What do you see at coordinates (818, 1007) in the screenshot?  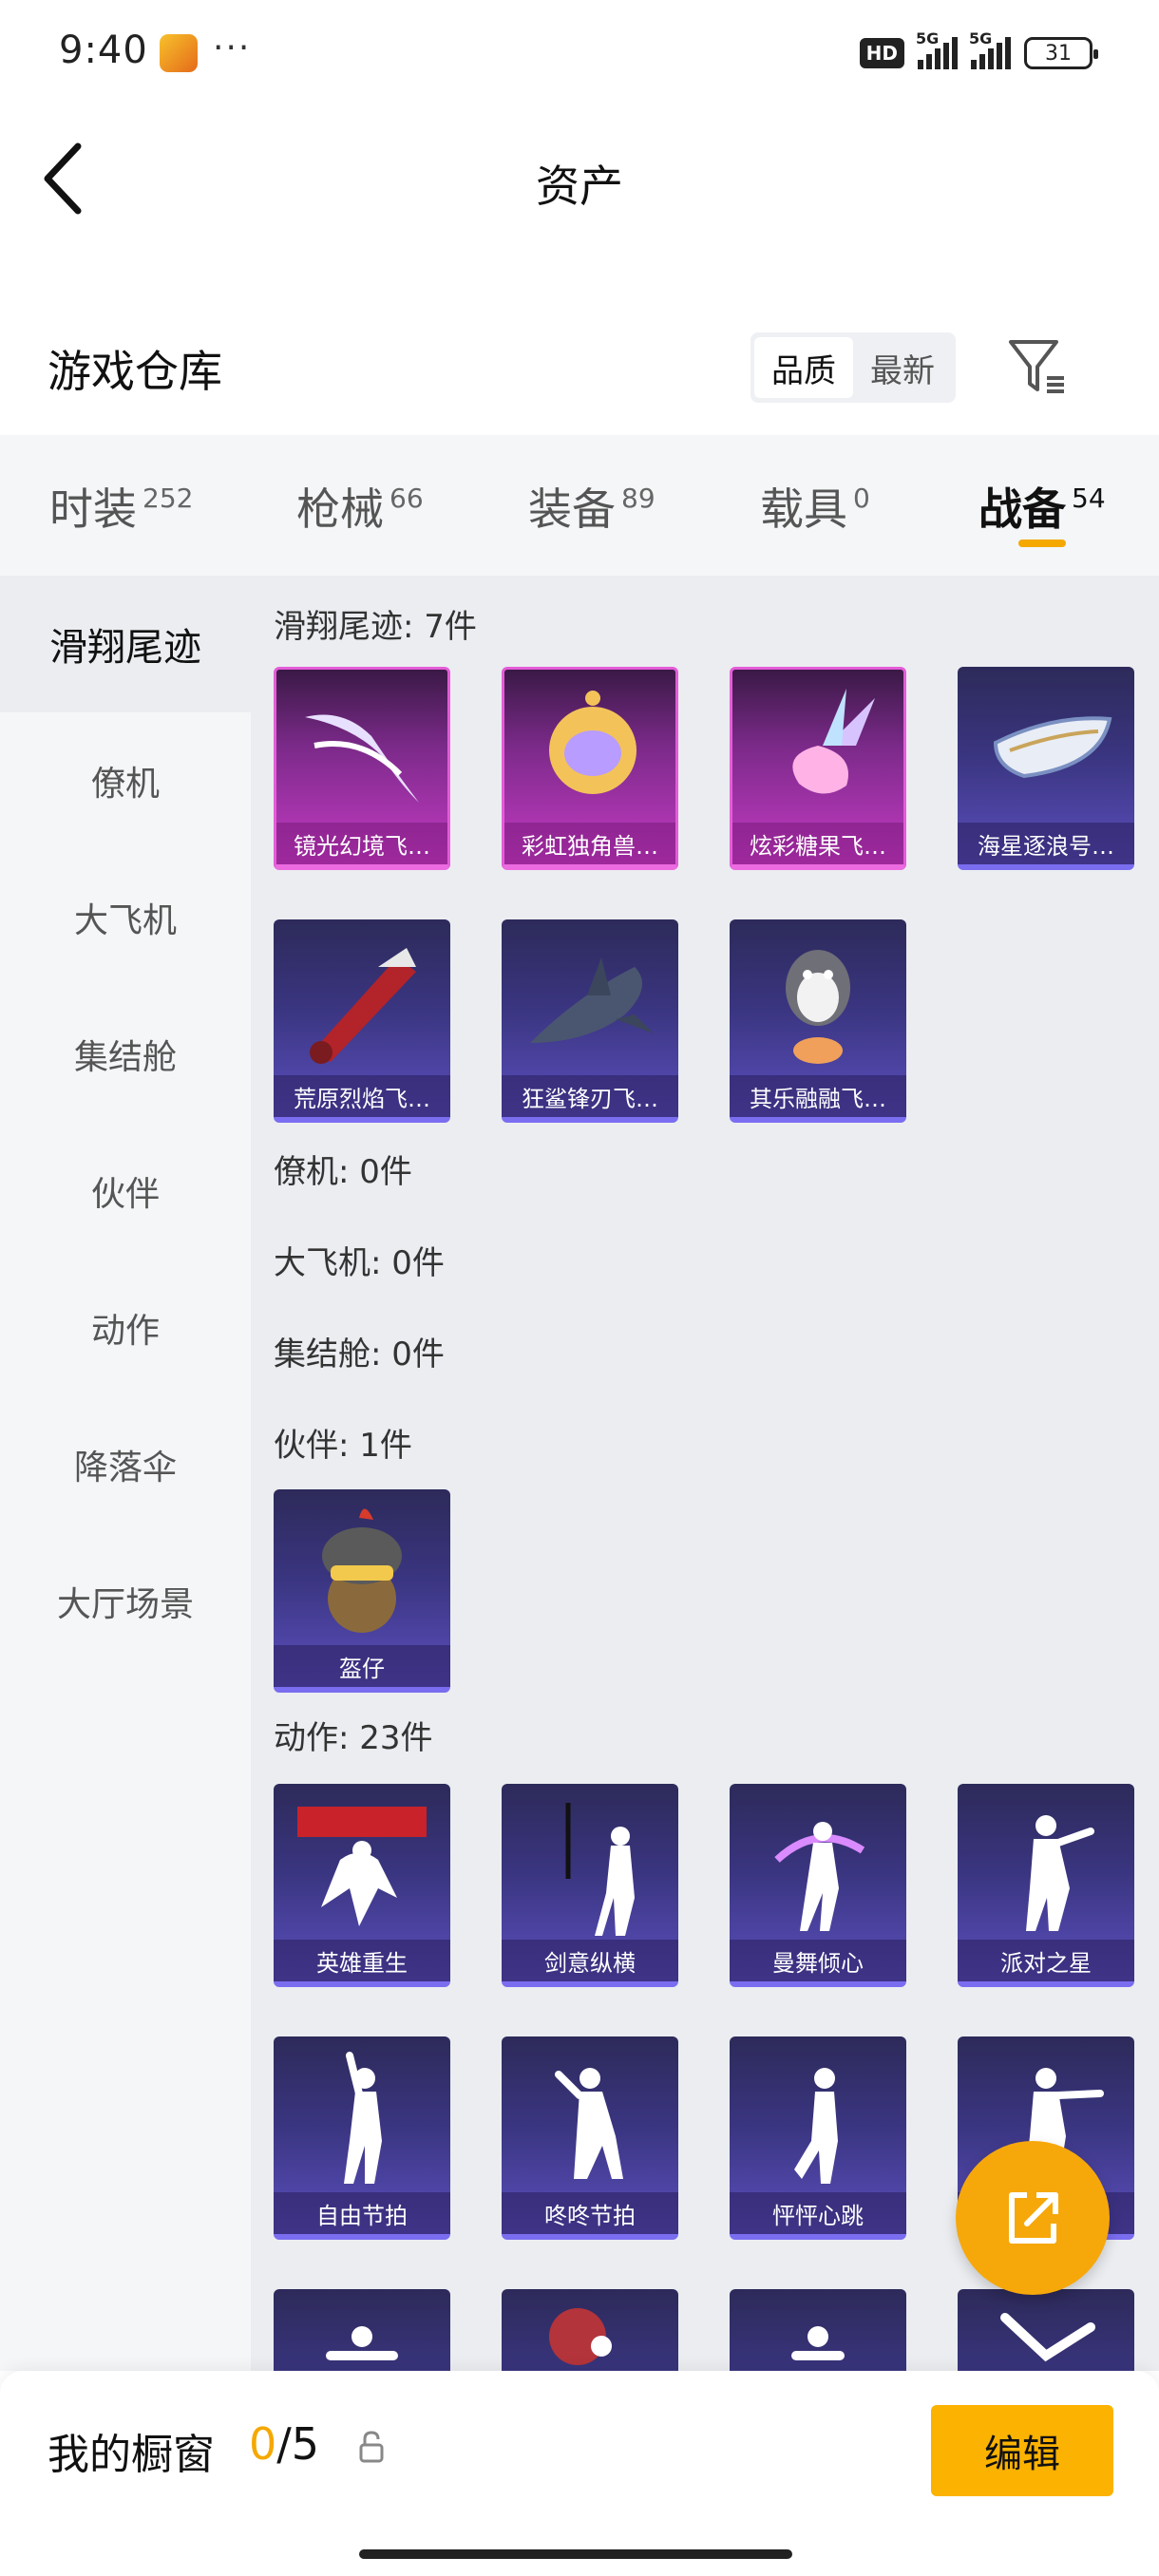 I see `penguin-glider-icon` at bounding box center [818, 1007].